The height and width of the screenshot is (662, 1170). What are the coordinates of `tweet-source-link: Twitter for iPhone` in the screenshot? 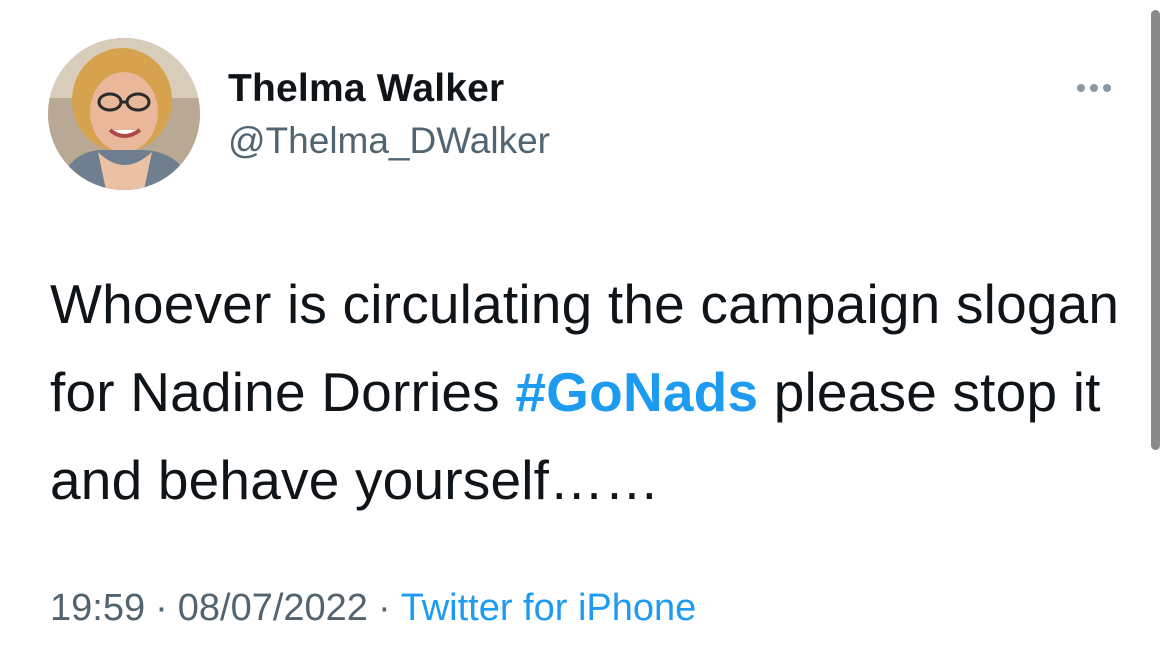 It's located at (549, 608).